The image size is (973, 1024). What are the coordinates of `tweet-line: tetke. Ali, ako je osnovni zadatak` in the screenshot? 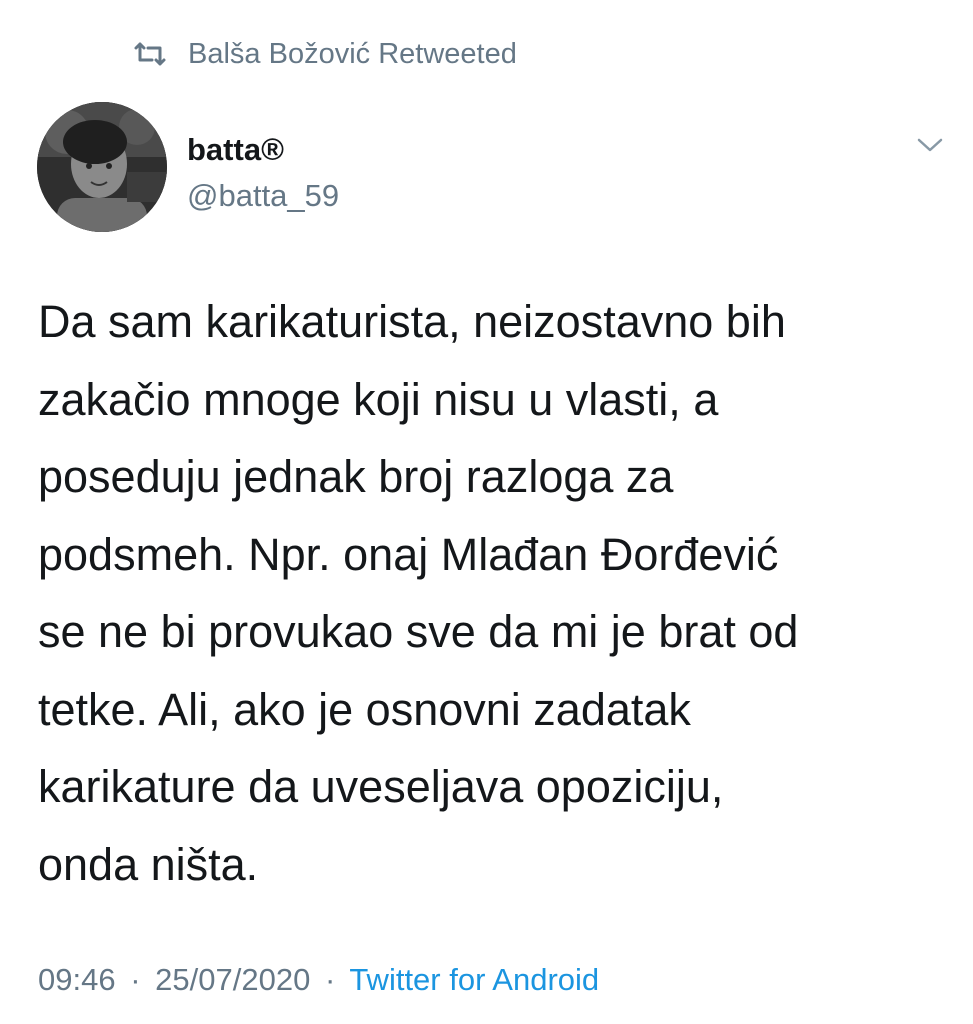 It's located at (364, 709).